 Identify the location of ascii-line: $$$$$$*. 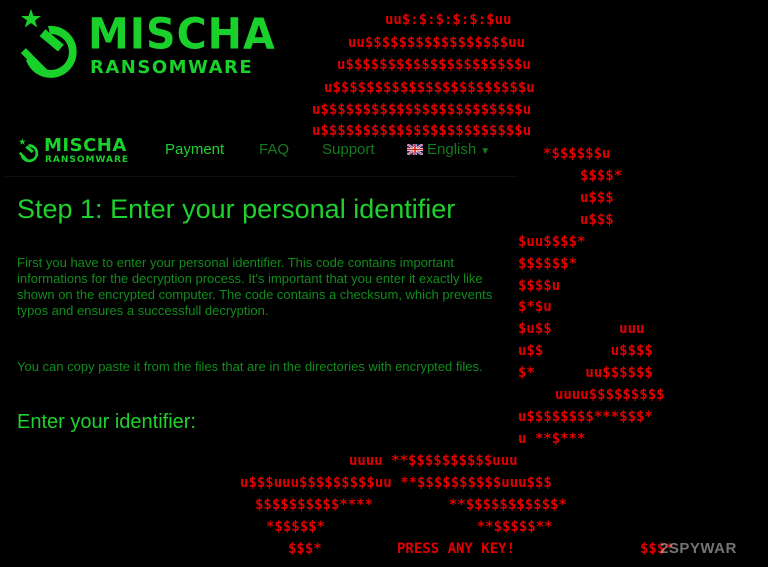
(548, 264).